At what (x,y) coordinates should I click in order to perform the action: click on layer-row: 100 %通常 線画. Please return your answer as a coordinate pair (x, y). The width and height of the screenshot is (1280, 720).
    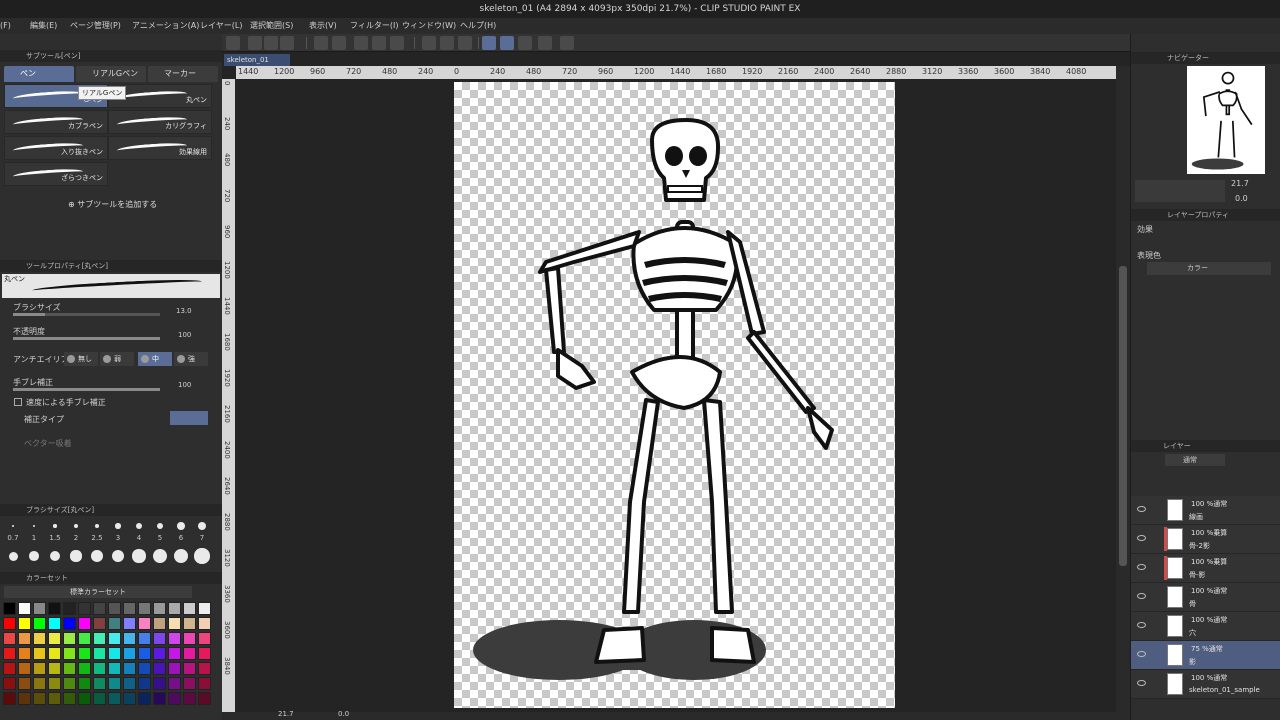
    Looking at the image, I should click on (1205, 510).